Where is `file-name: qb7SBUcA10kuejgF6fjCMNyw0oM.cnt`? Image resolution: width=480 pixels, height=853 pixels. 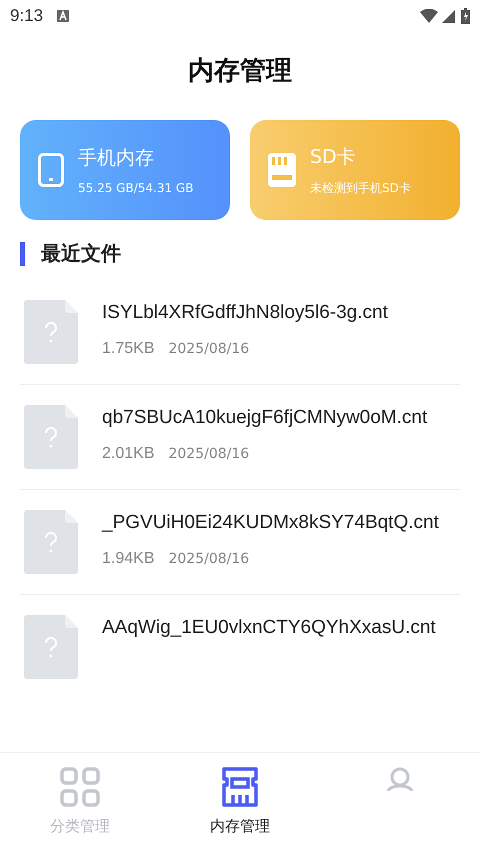
file-name: qb7SBUcA10kuejgF6fjCMNyw0oM.cnt is located at coordinates (281, 418).